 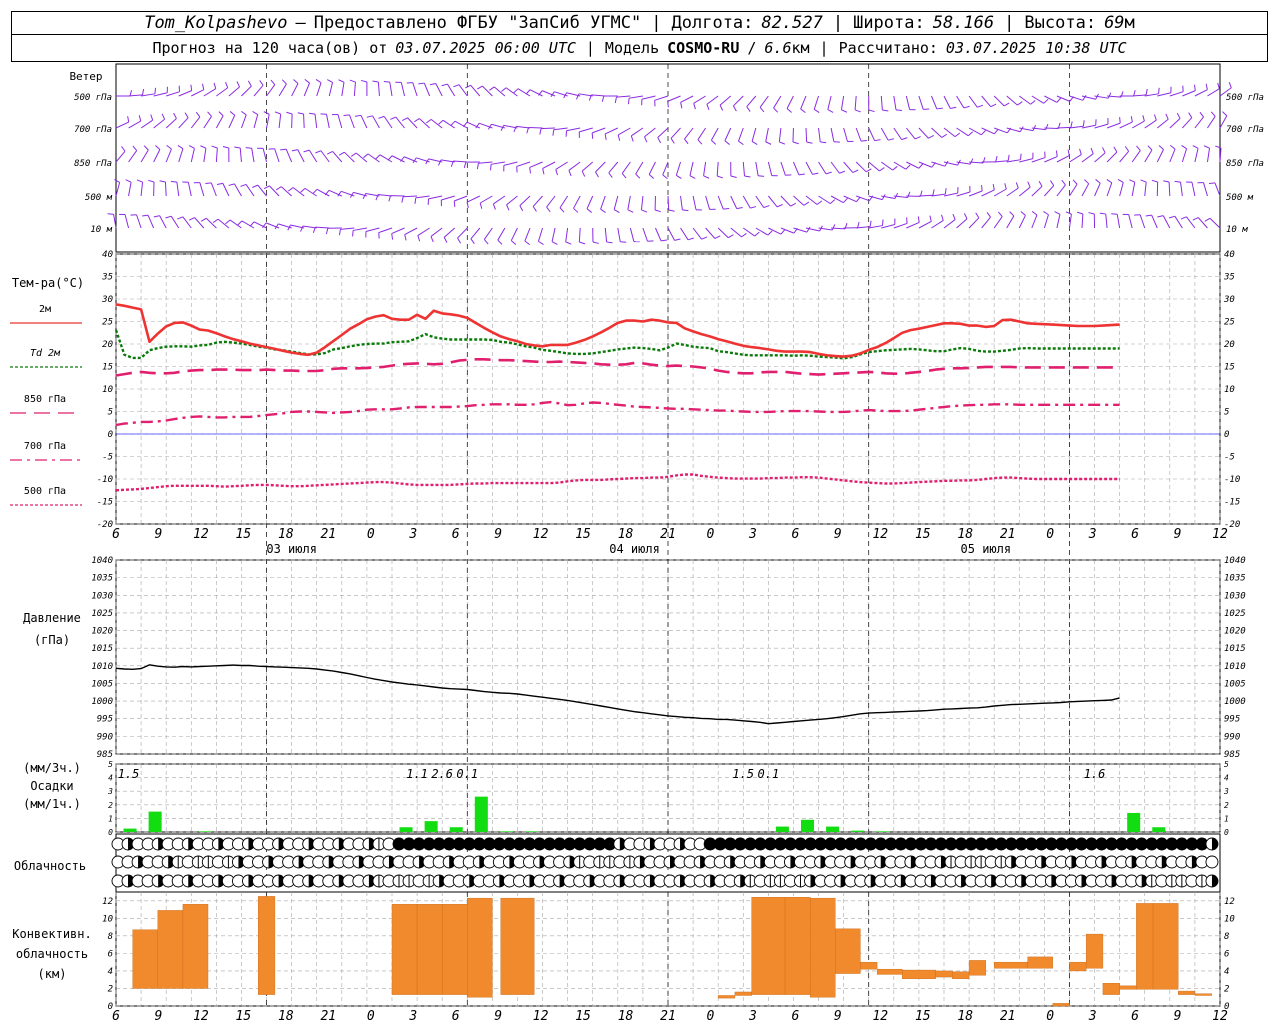 What do you see at coordinates (93, 164) in the screenshot?
I see `wind-level-label-left: 850 гПа` at bounding box center [93, 164].